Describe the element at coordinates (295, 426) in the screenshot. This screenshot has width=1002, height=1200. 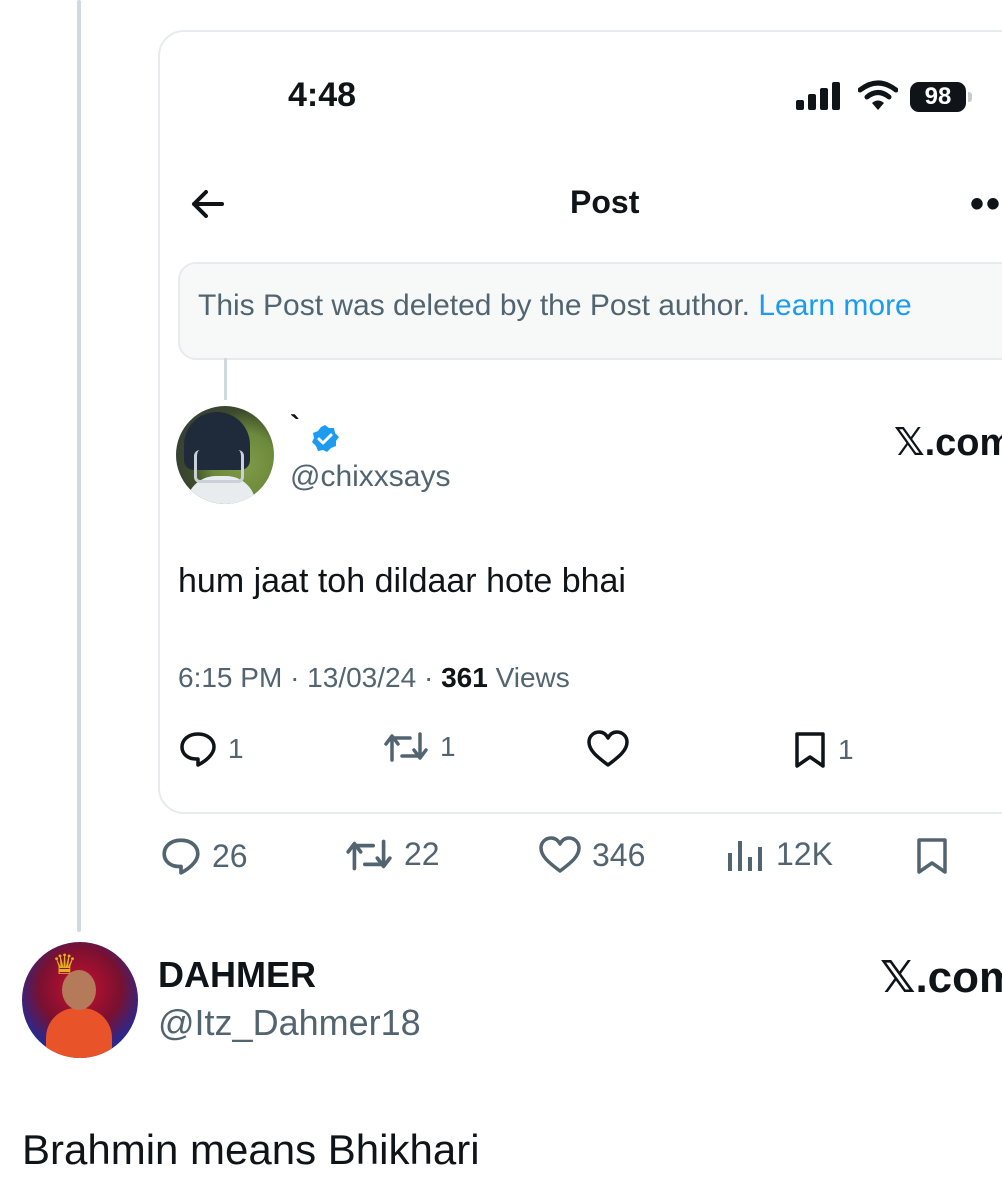
I see `display-name: `` at that location.